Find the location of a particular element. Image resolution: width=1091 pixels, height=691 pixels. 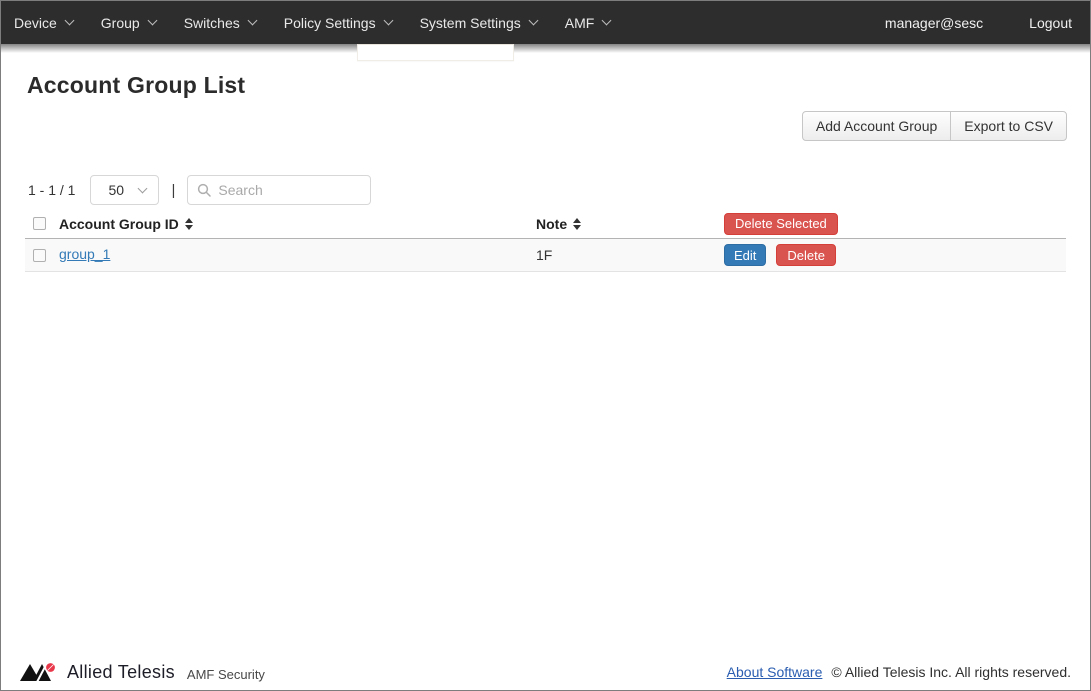

nav-item-label: Policy Settings is located at coordinates (329, 22).